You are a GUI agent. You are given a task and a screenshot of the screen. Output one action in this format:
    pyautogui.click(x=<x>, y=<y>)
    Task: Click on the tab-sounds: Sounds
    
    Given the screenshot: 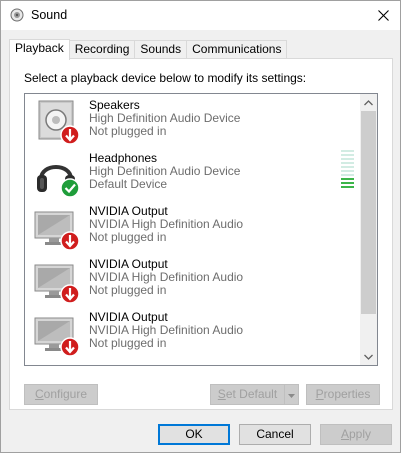 What is the action you would take?
    pyautogui.click(x=161, y=49)
    